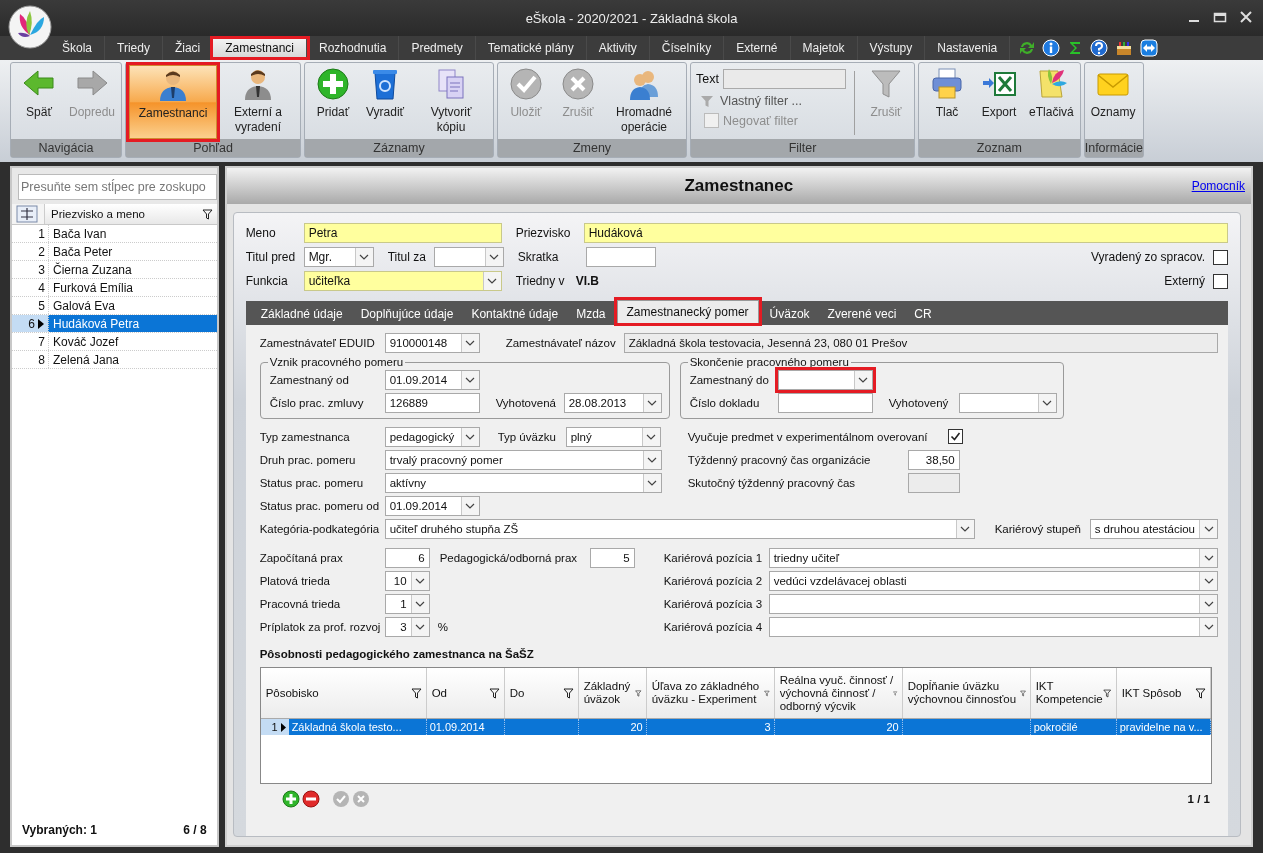 The width and height of the screenshot is (1263, 853). What do you see at coordinates (515, 314) in the screenshot?
I see `tab: Kontaktné údaje` at bounding box center [515, 314].